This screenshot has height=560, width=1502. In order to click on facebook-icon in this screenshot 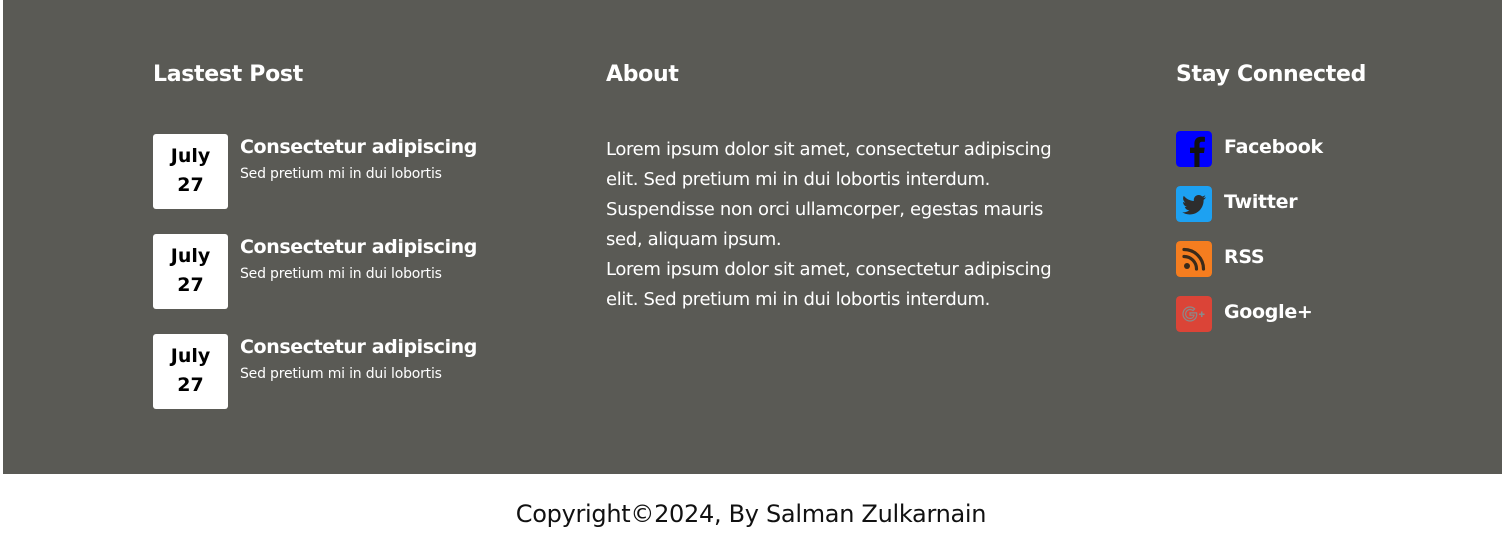, I will do `click(1194, 149)`.